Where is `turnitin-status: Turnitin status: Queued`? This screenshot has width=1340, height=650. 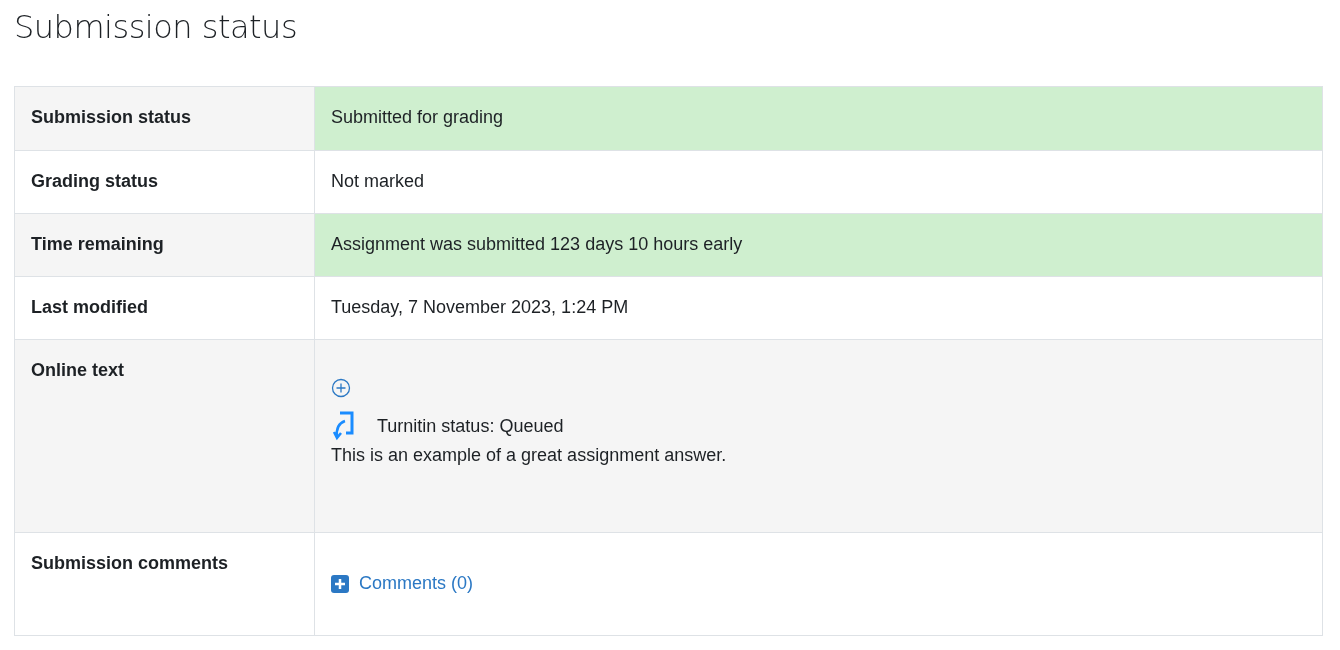 turnitin-status: Turnitin status: Queued is located at coordinates (470, 426).